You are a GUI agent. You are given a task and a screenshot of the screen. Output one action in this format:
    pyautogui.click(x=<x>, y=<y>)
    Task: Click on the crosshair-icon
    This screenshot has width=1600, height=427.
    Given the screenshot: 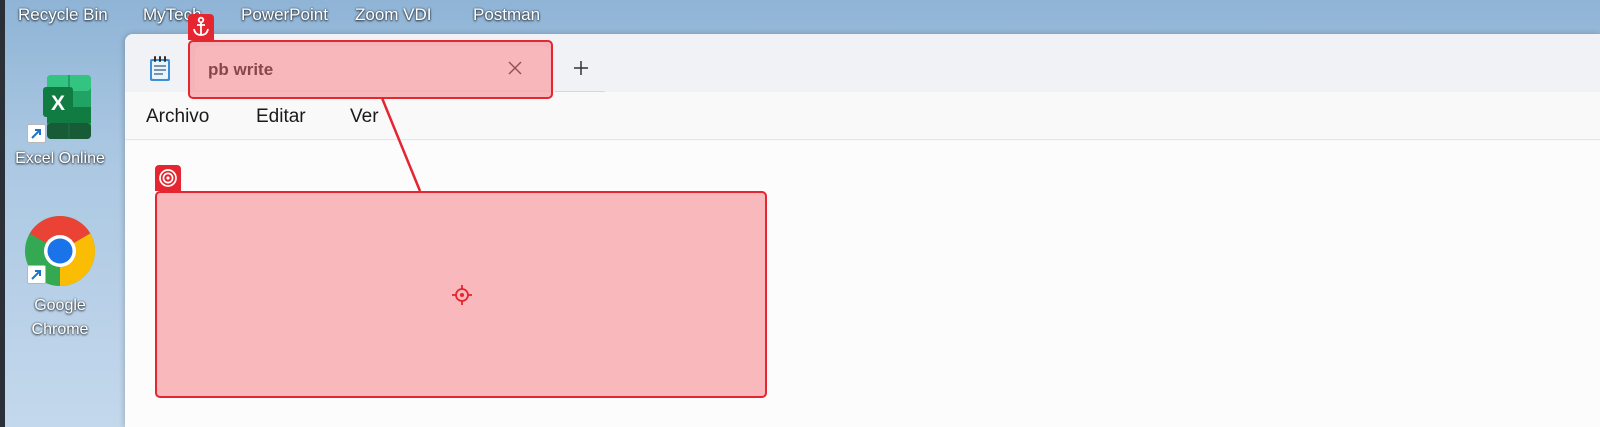 What is the action you would take?
    pyautogui.click(x=462, y=295)
    